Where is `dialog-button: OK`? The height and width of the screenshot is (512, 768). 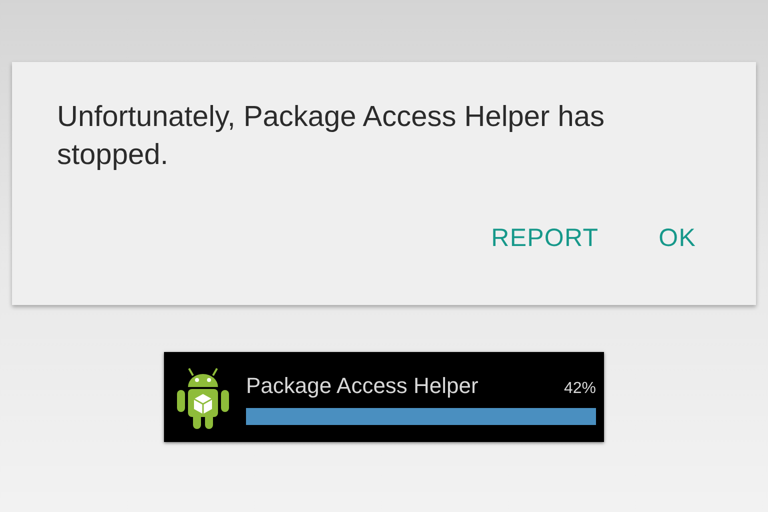 dialog-button: OK is located at coordinates (677, 239).